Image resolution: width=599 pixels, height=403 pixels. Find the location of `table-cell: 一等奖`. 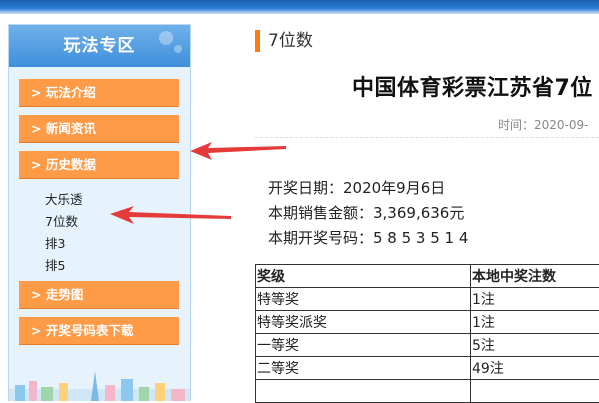

table-cell: 一等奖 is located at coordinates (363, 345).